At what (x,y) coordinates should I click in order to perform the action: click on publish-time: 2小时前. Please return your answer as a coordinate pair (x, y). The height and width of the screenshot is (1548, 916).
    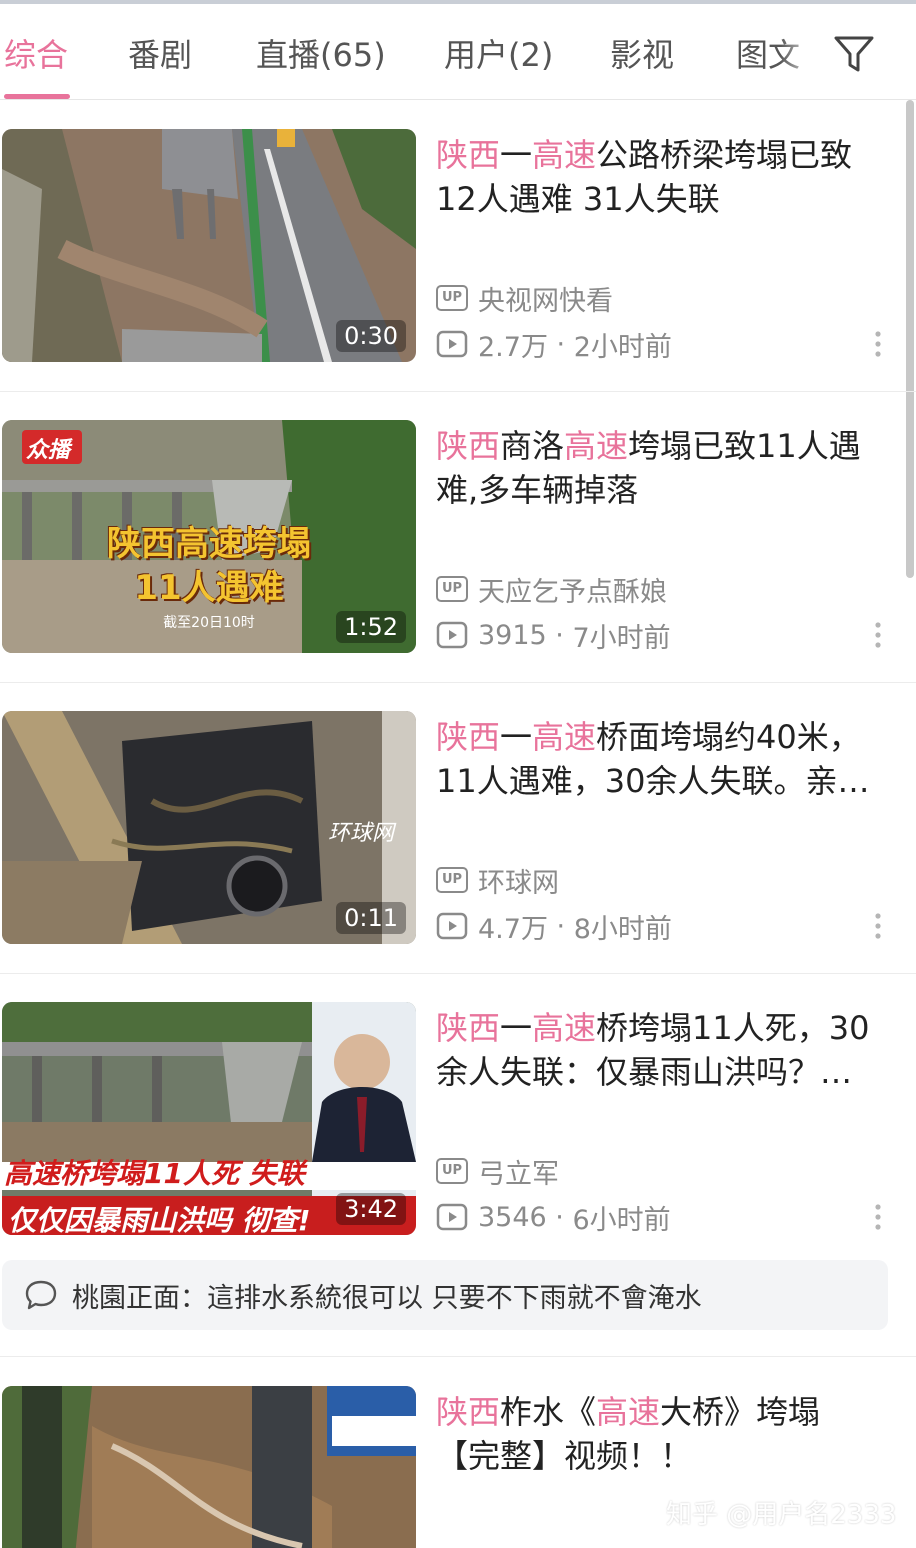
    Looking at the image, I should click on (622, 347).